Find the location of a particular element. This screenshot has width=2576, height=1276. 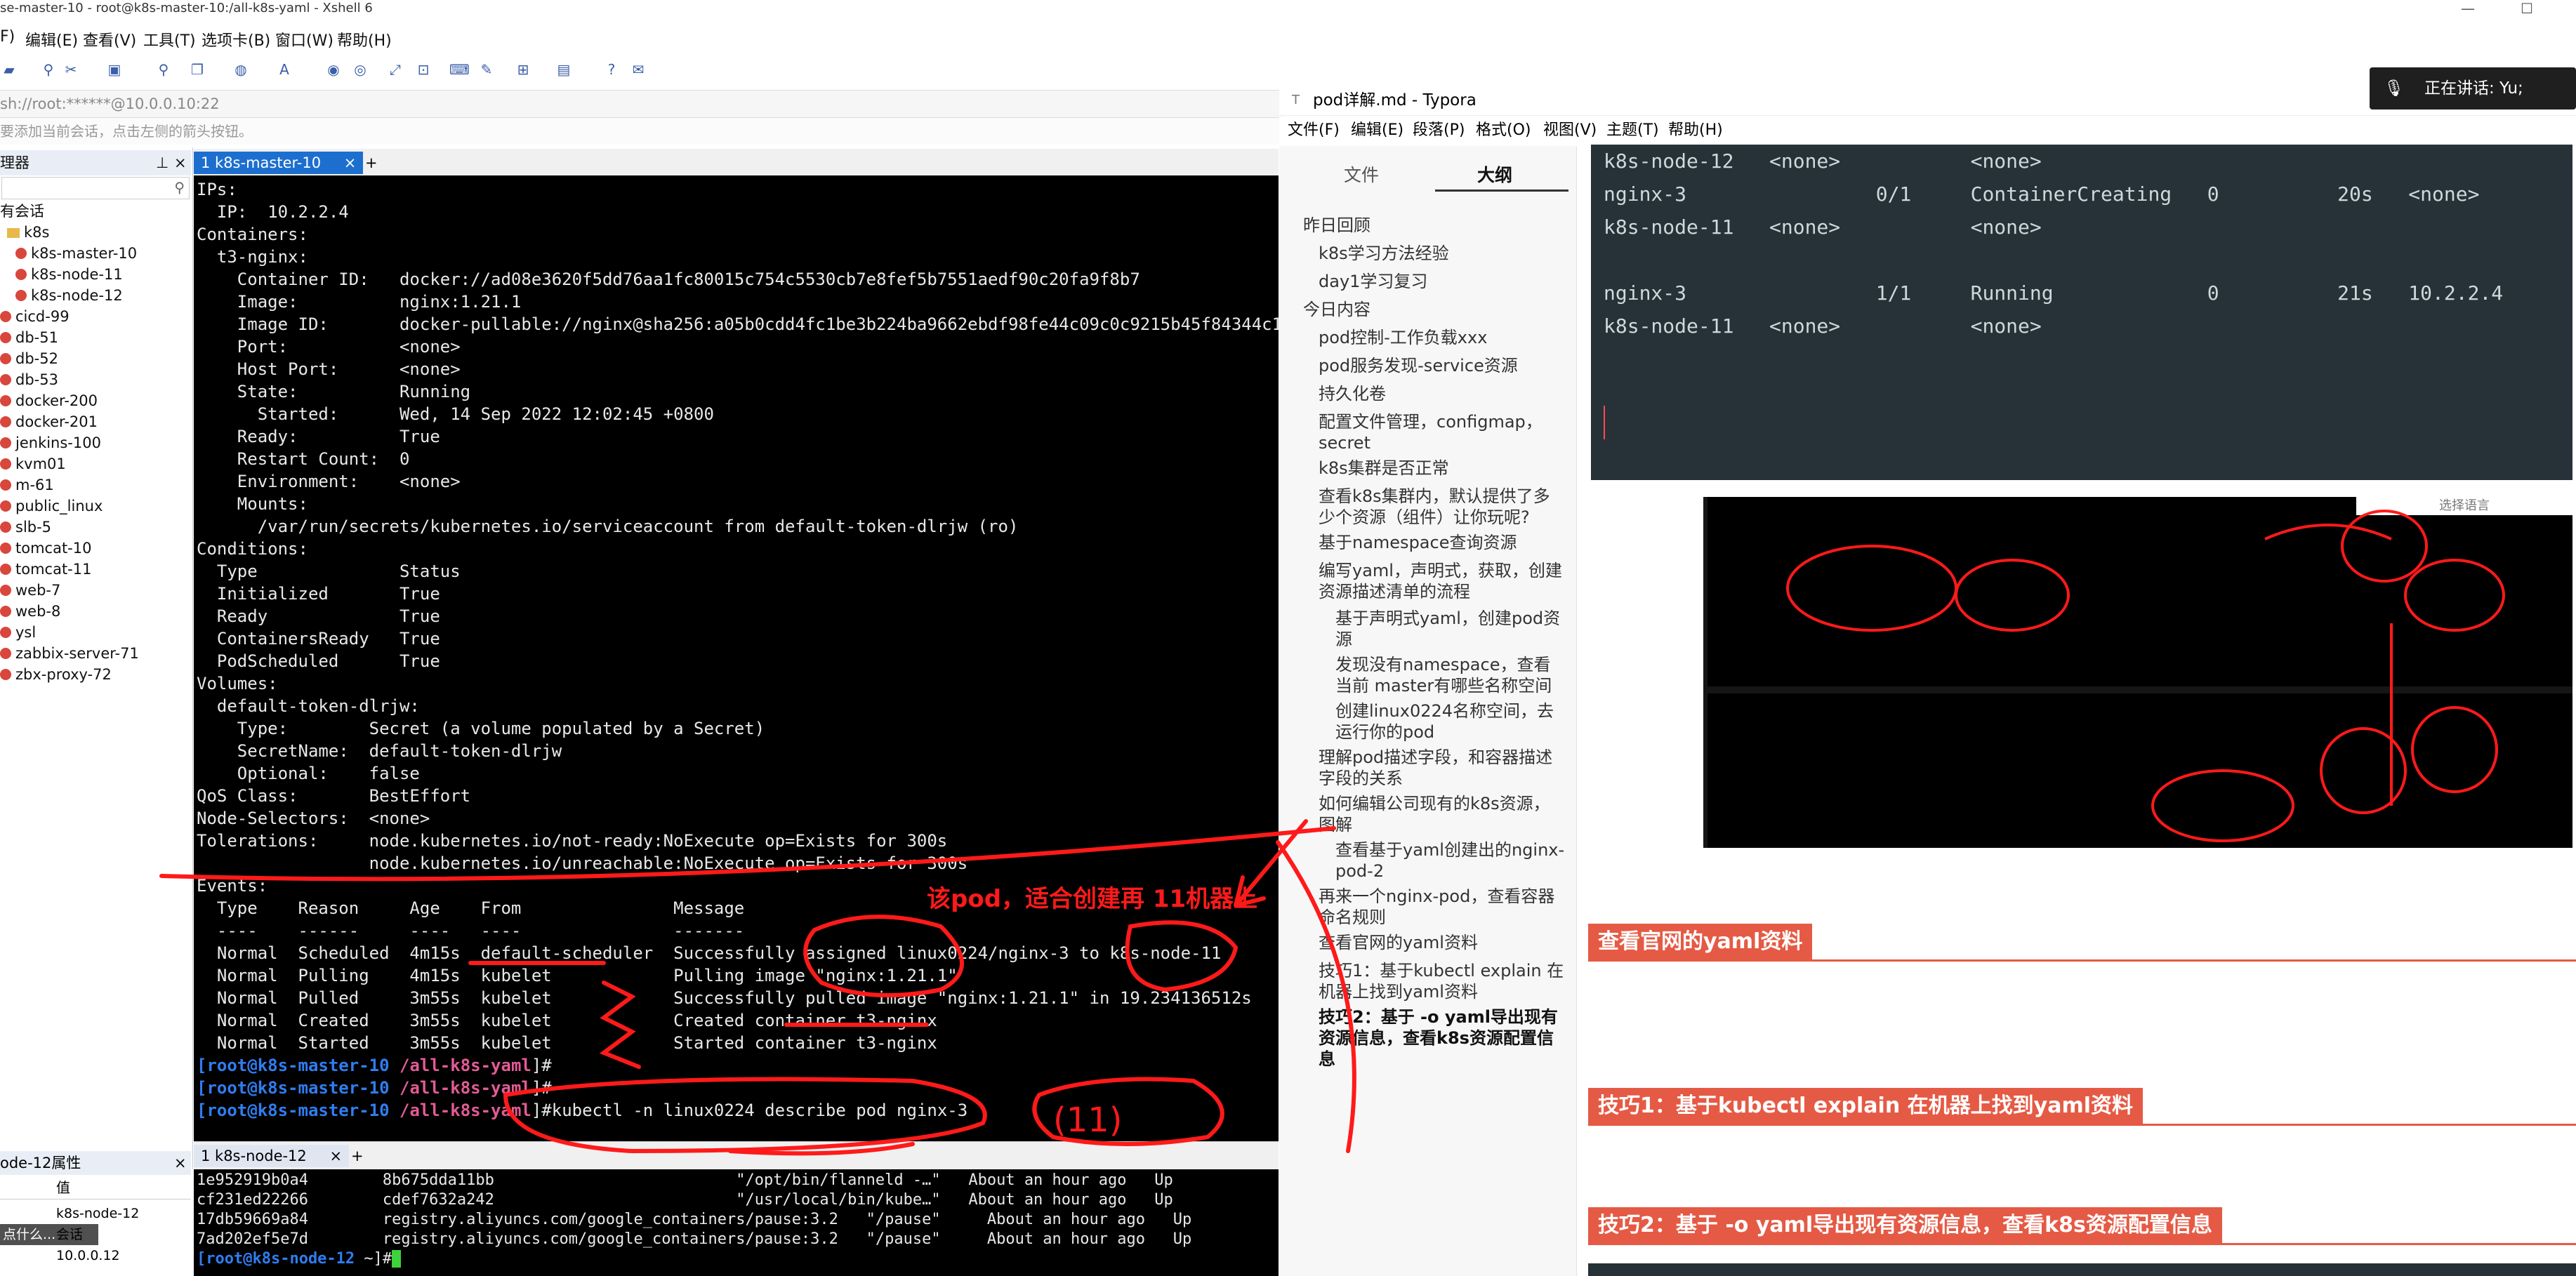

xftp-icon: ◉ is located at coordinates (333, 69).